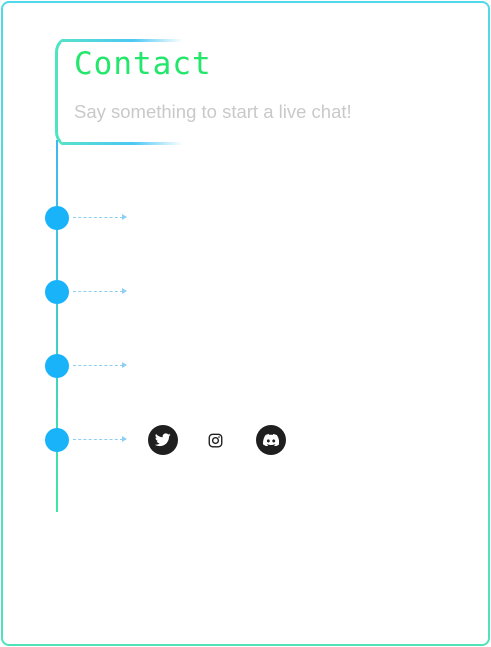  I want to click on discord-link, so click(271, 440).